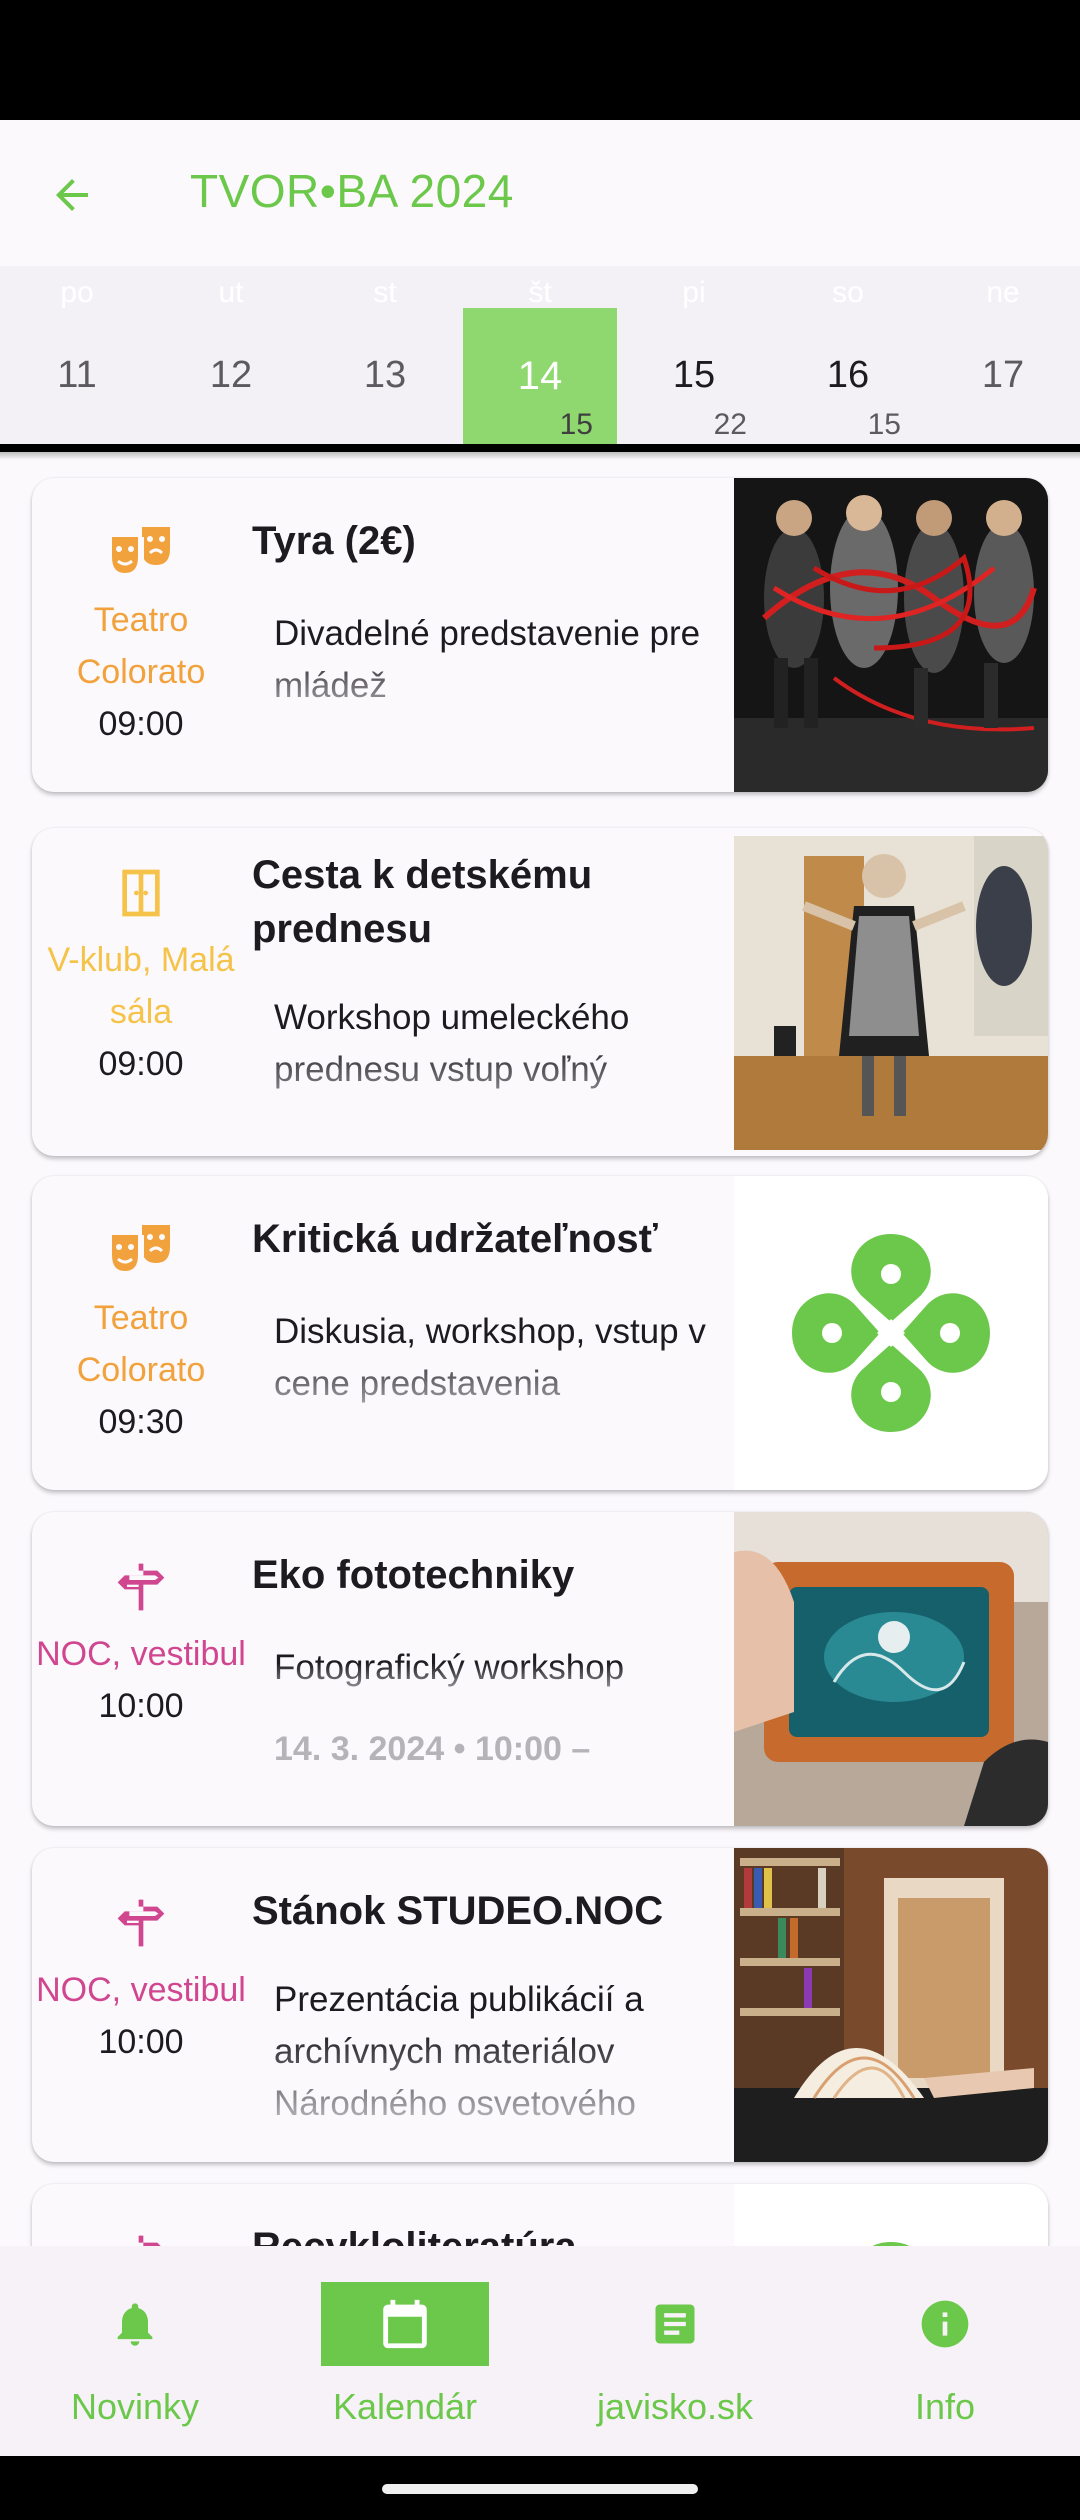 The image size is (1080, 2520). I want to click on day-of-week: st, so click(385, 292).